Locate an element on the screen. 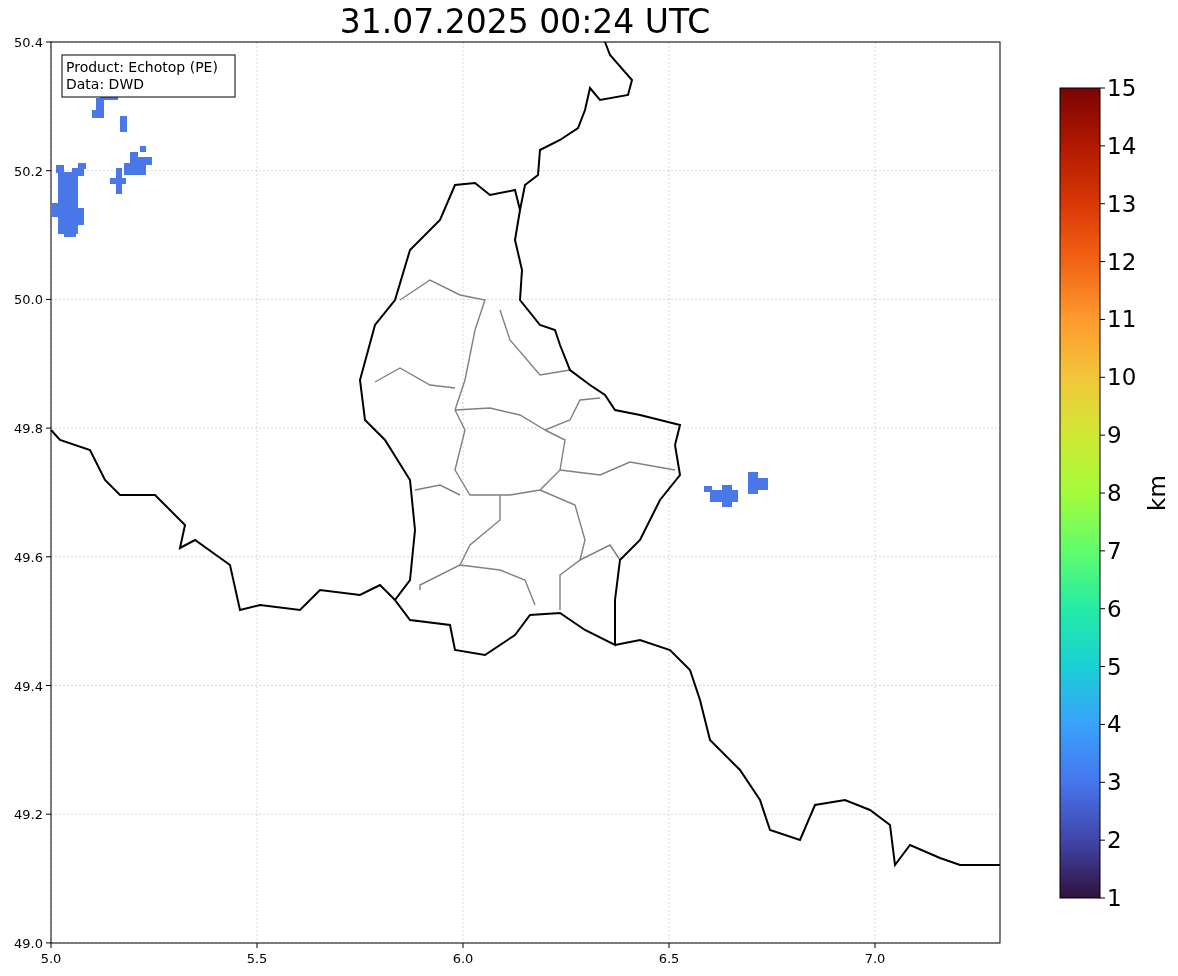 The width and height of the screenshot is (1178, 976). colorbar-tick-label: 7 is located at coordinates (1114, 550).